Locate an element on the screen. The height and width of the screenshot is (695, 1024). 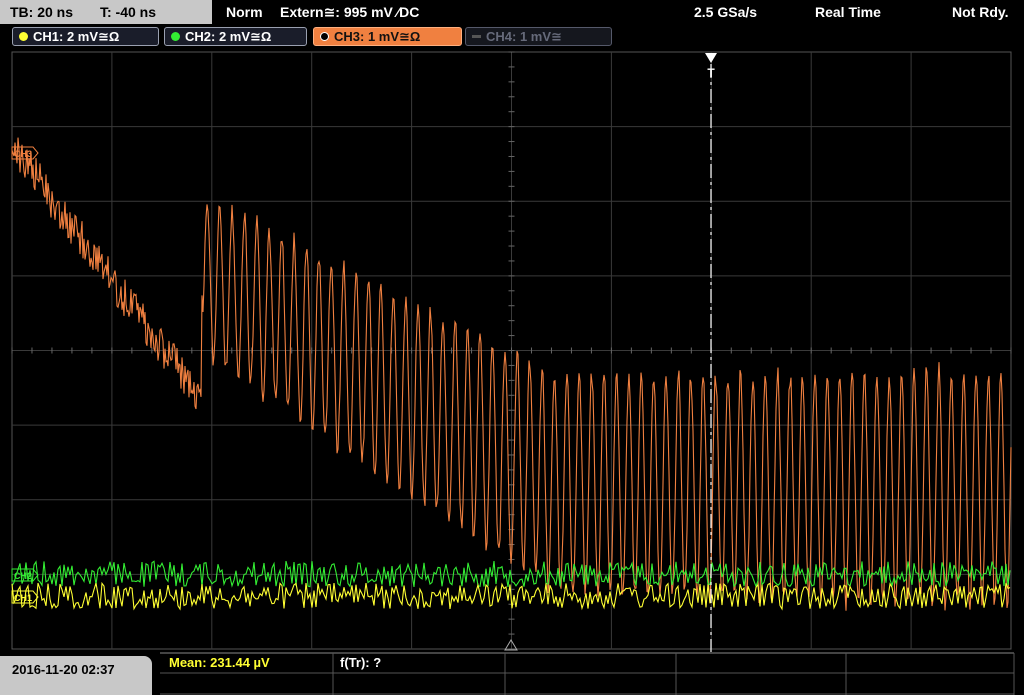
channel-2-ref-label: CH2 is located at coordinates (23, 576).